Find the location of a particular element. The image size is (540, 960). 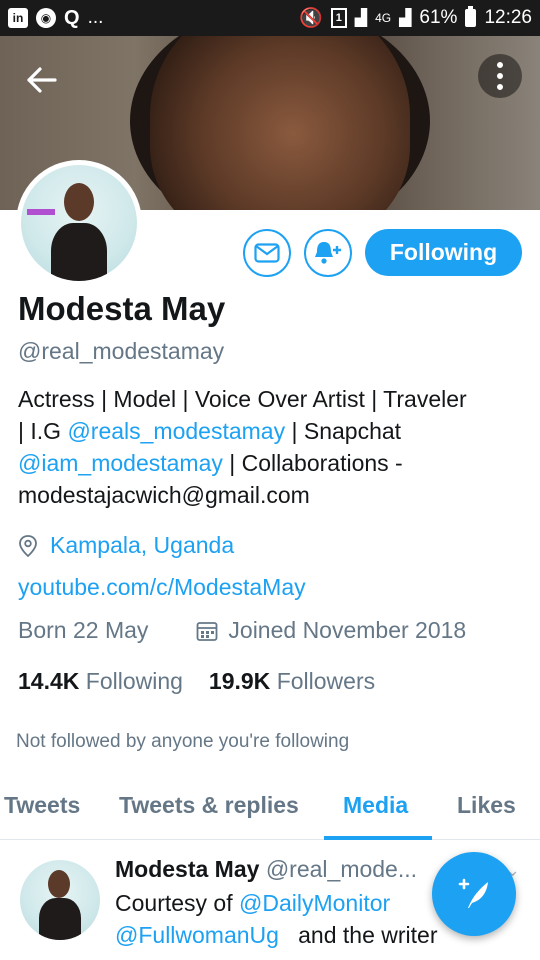

profile-website-link: youtube.com/c/ModestaMay is located at coordinates (162, 587).